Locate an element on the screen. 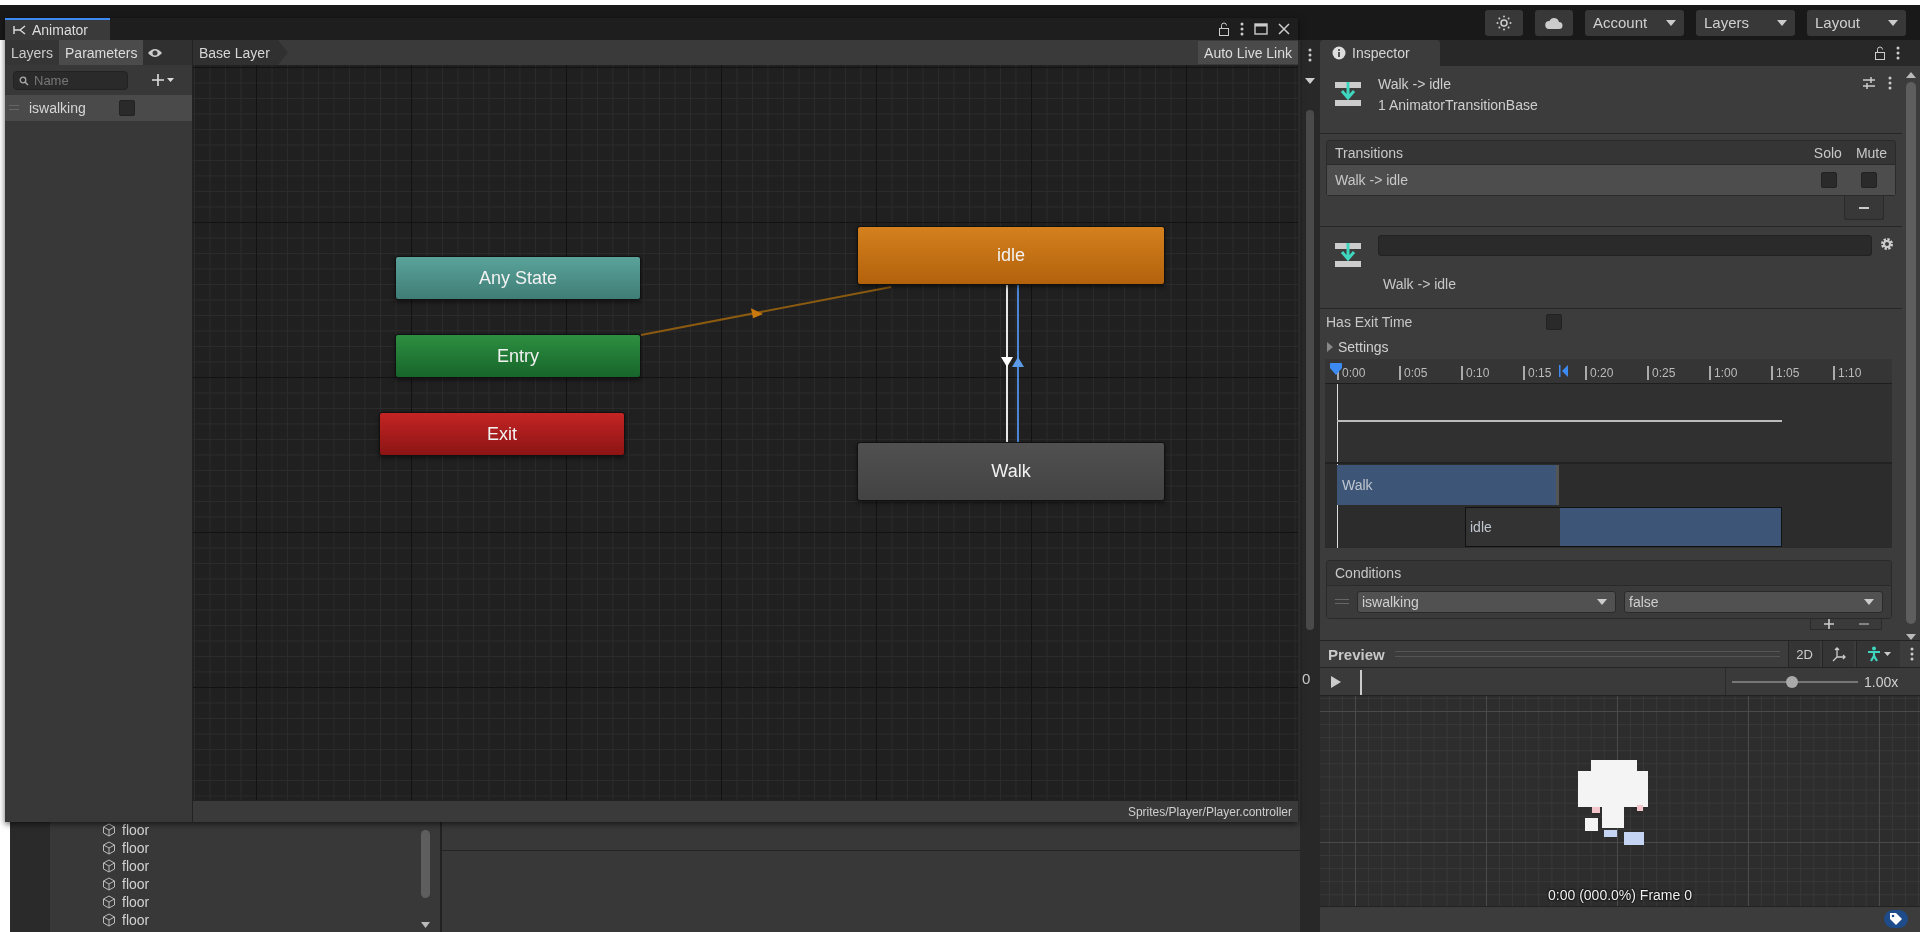 This screenshot has height=932, width=1920. value-label: 0 is located at coordinates (1306, 678).